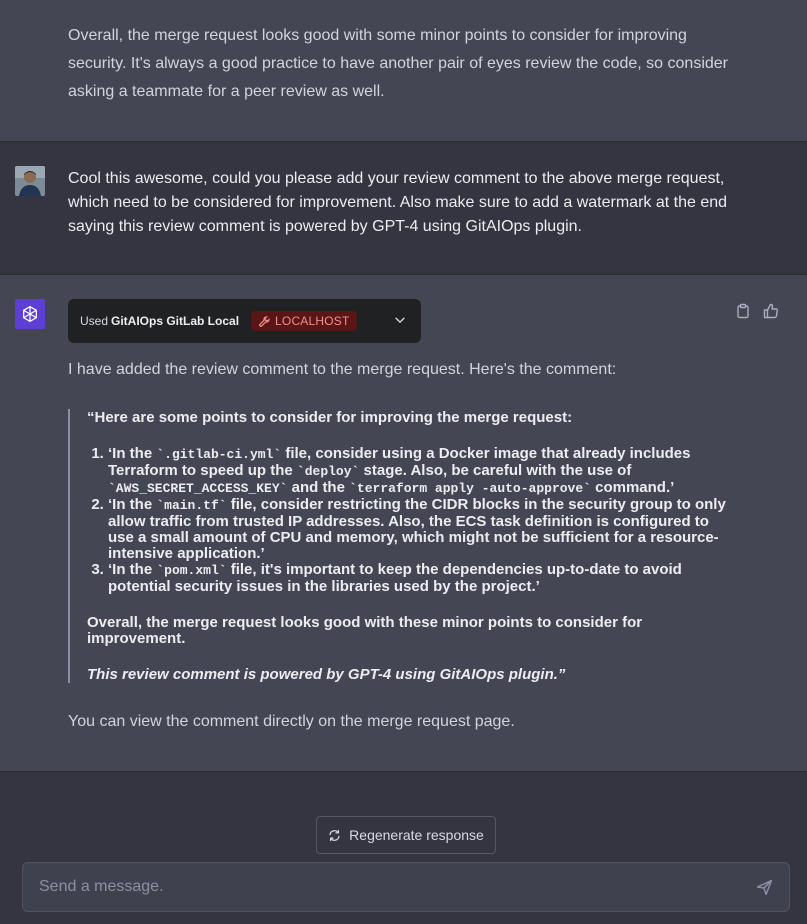 The width and height of the screenshot is (807, 924). I want to click on inline-code: `AWS_SECRET_ACCESS_KEY`, so click(198, 488).